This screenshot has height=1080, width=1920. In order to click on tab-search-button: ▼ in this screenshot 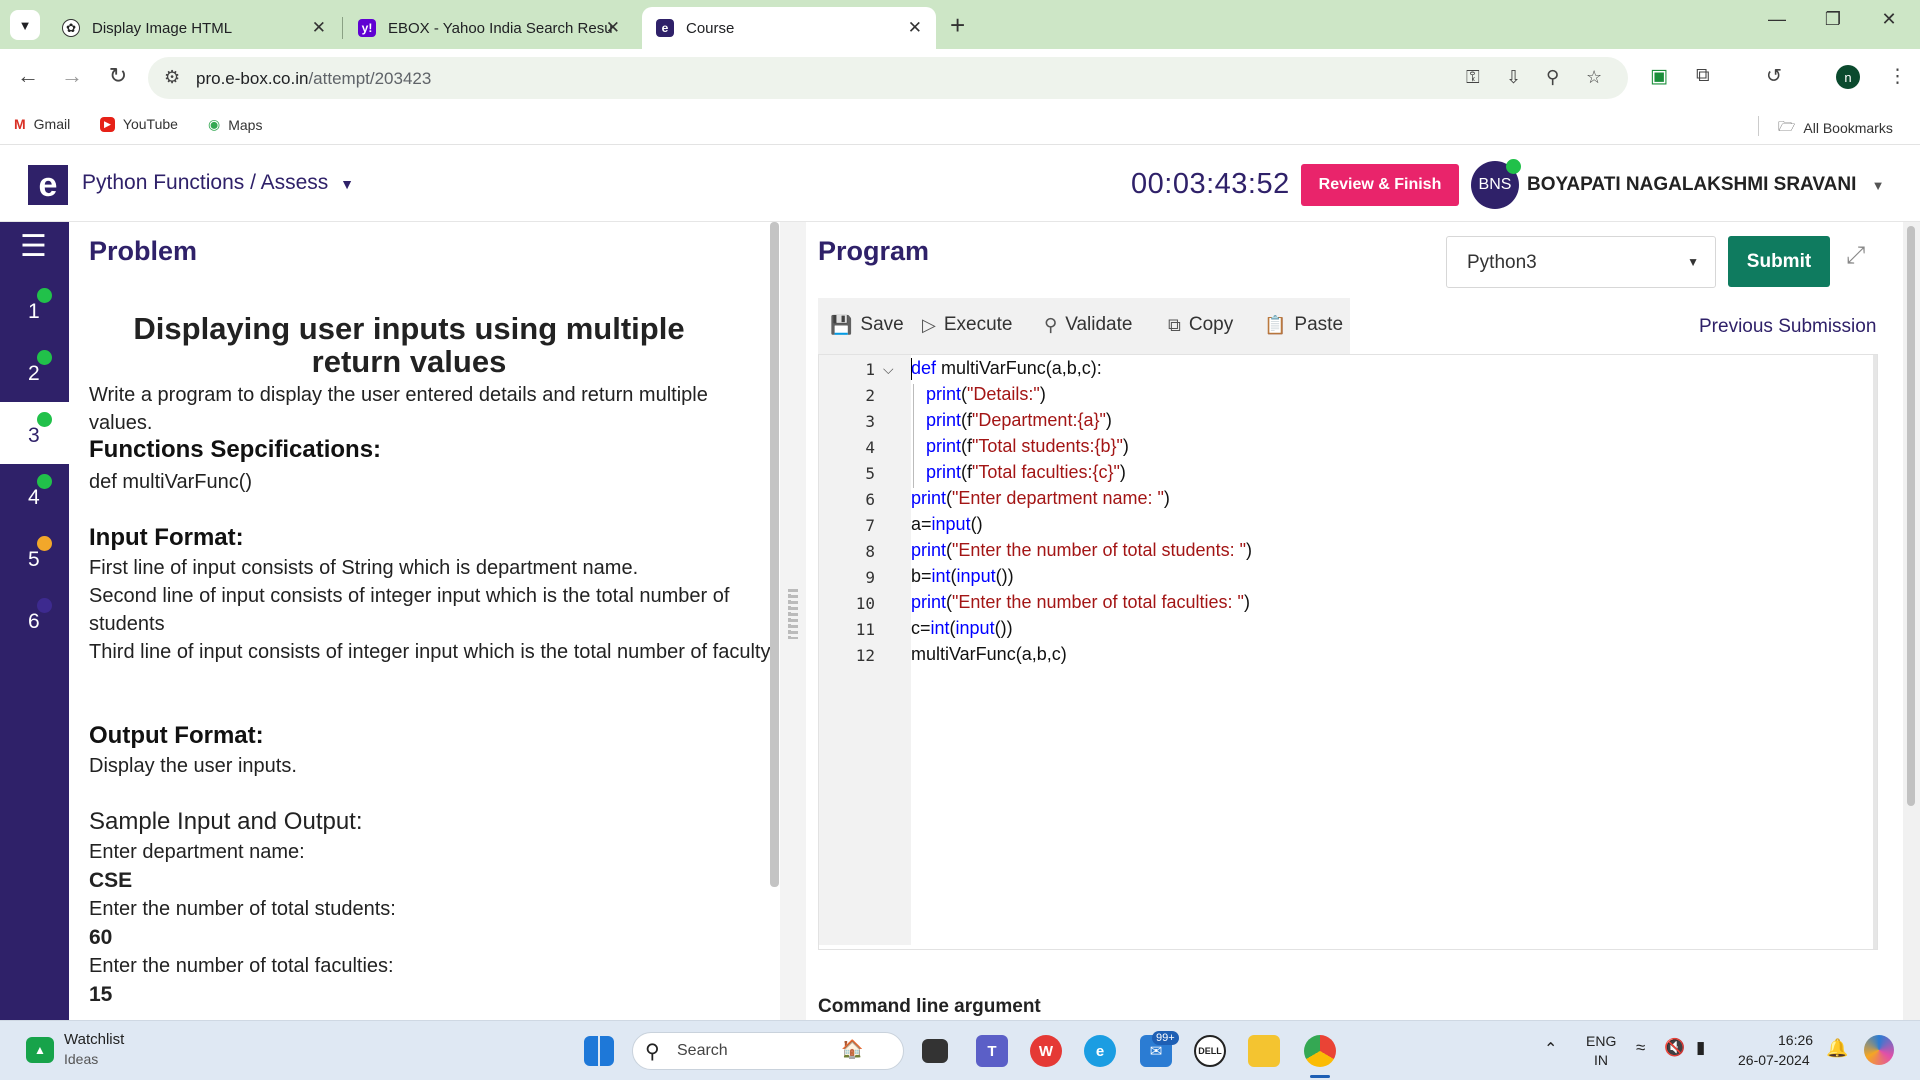, I will do `click(25, 25)`.